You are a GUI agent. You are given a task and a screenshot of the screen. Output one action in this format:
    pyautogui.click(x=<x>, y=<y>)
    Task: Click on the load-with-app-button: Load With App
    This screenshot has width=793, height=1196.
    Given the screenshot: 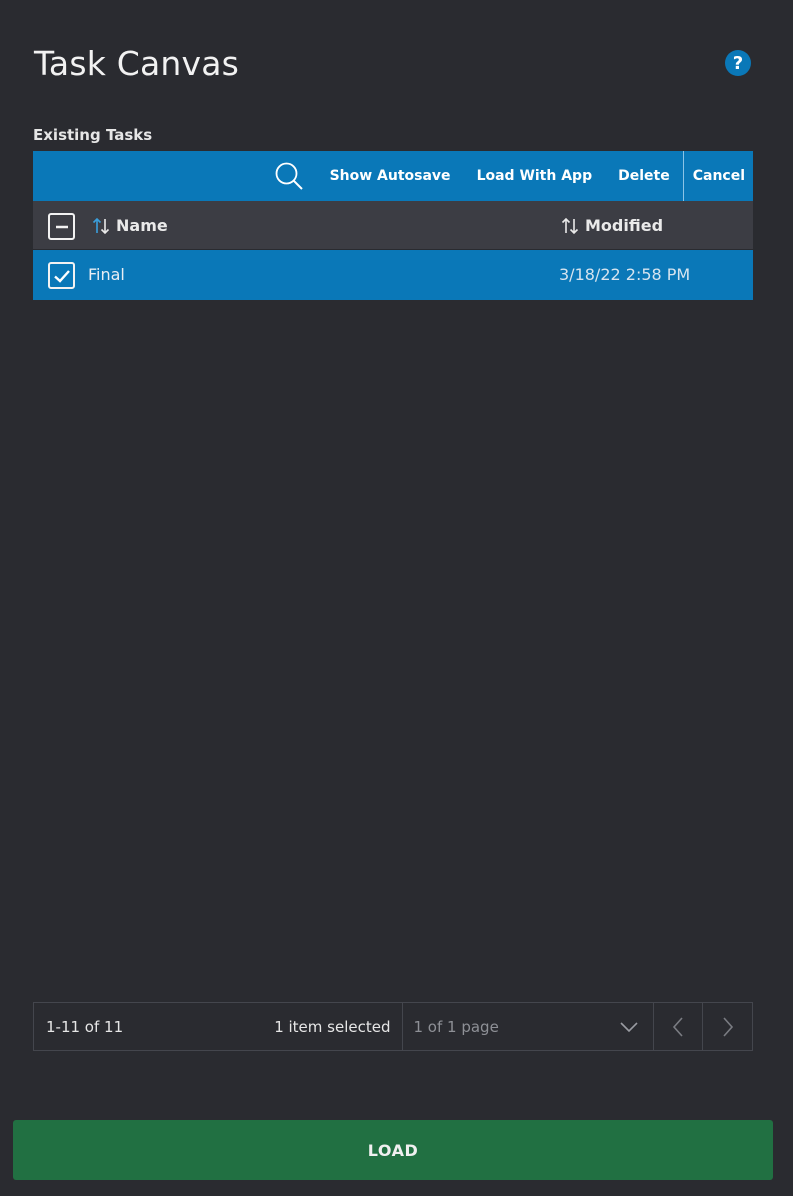 What is the action you would take?
    pyautogui.click(x=535, y=176)
    